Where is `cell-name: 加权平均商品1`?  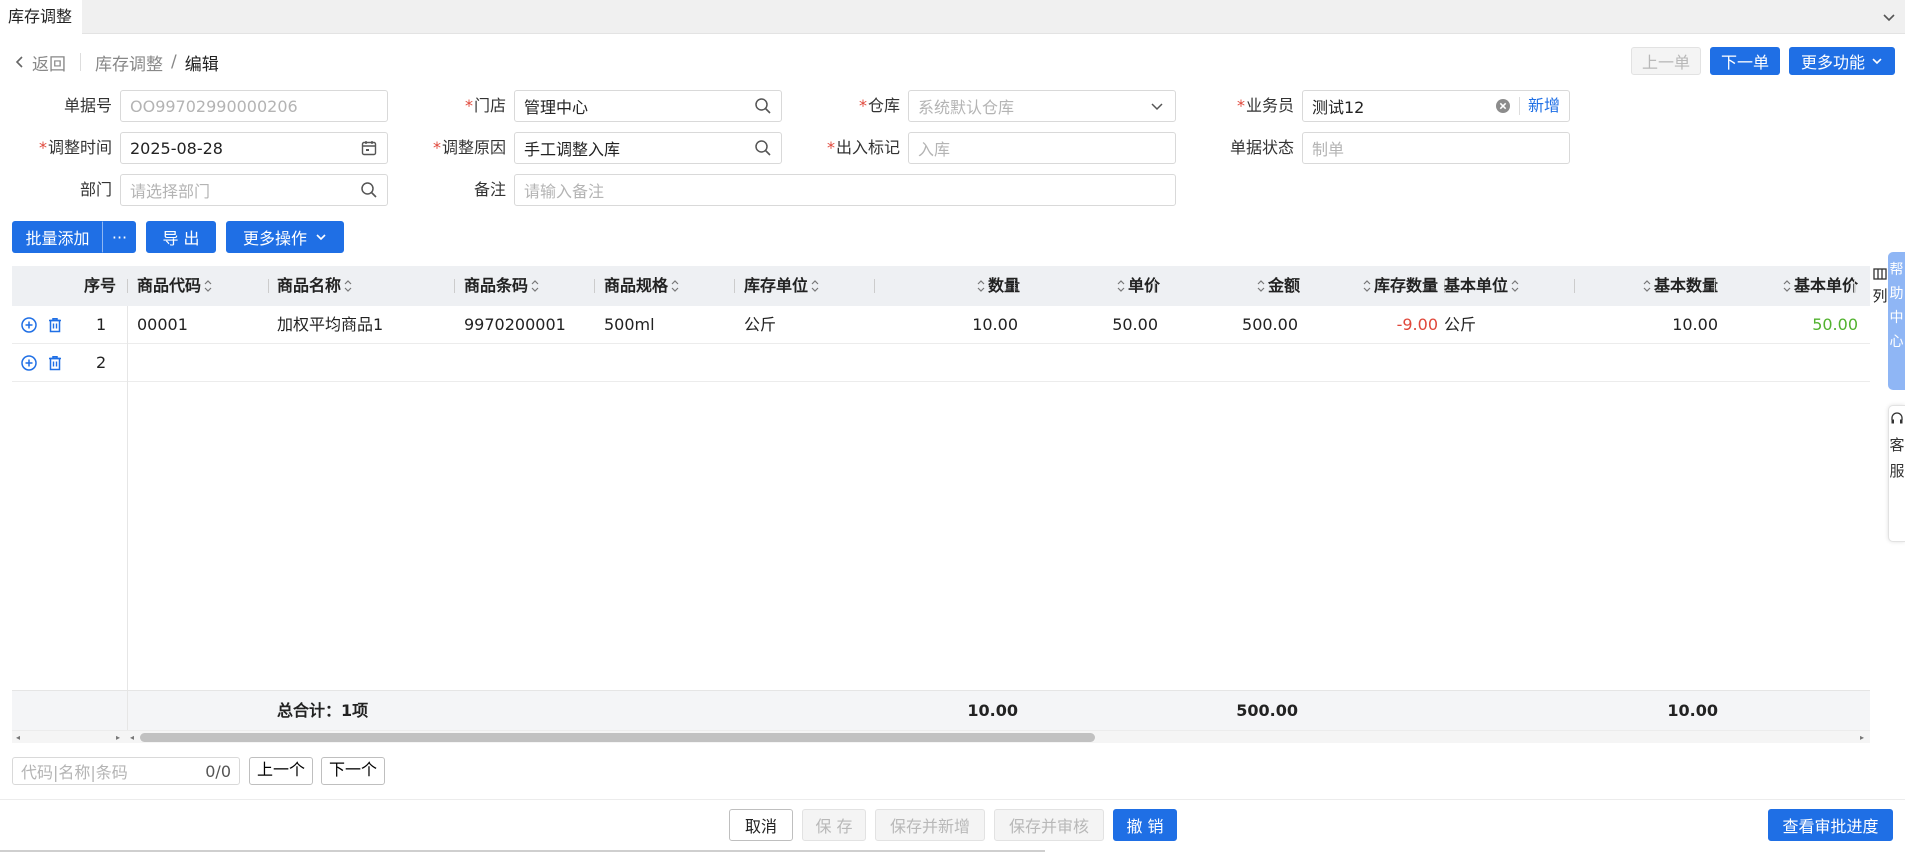
cell-name: 加权平均商品1 is located at coordinates (330, 325).